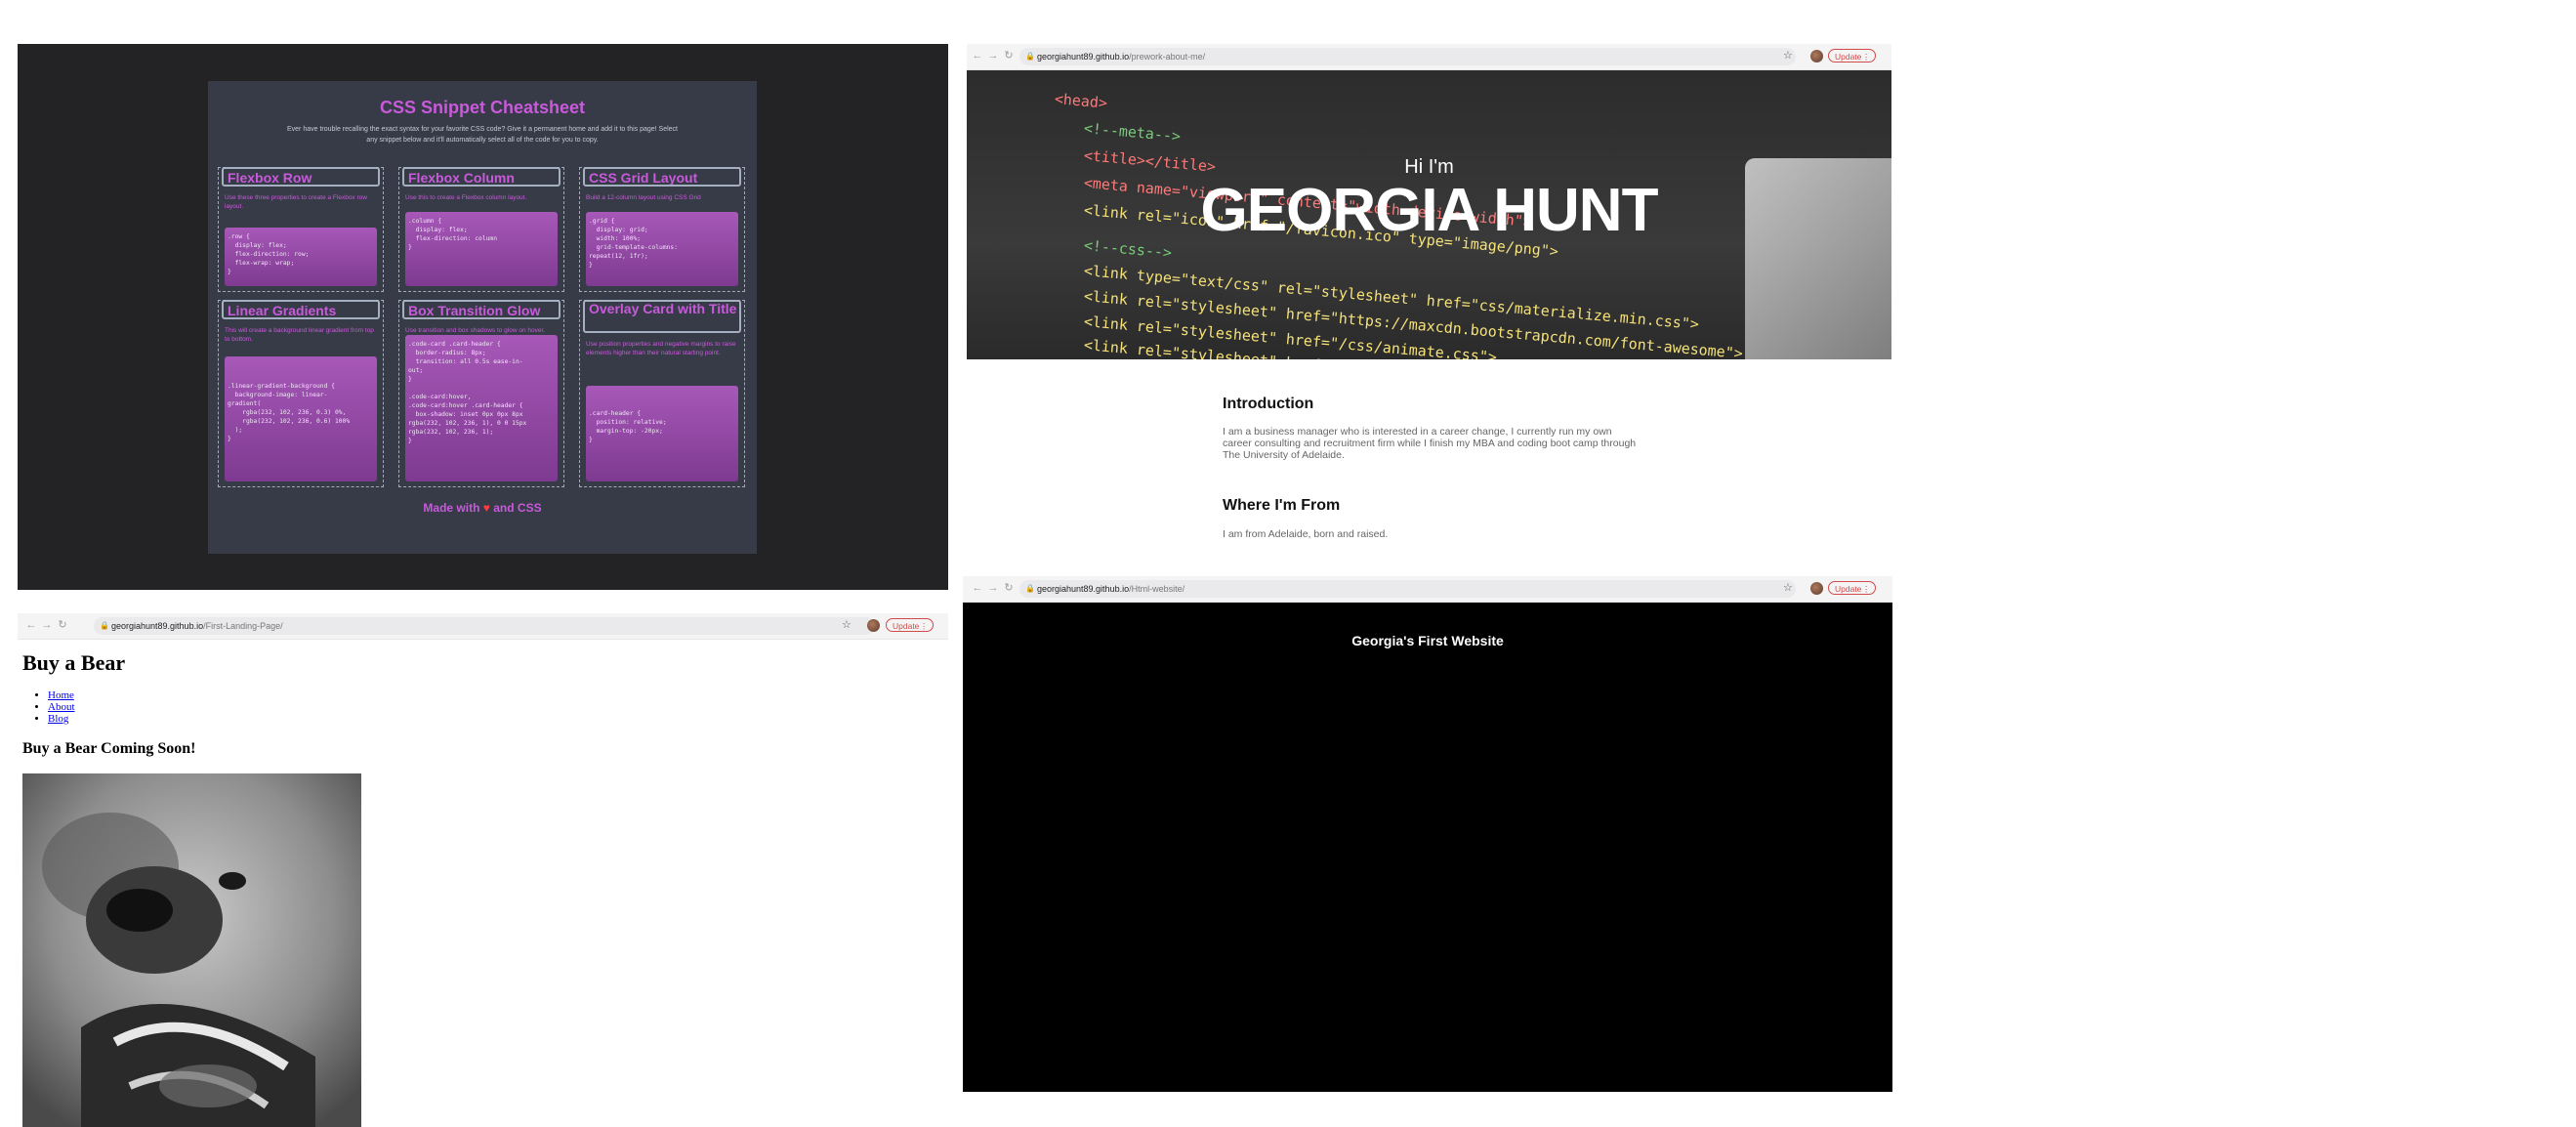  Describe the element at coordinates (109, 748) in the screenshot. I see `section-heading: Buy a Bear Coming Soon!` at that location.